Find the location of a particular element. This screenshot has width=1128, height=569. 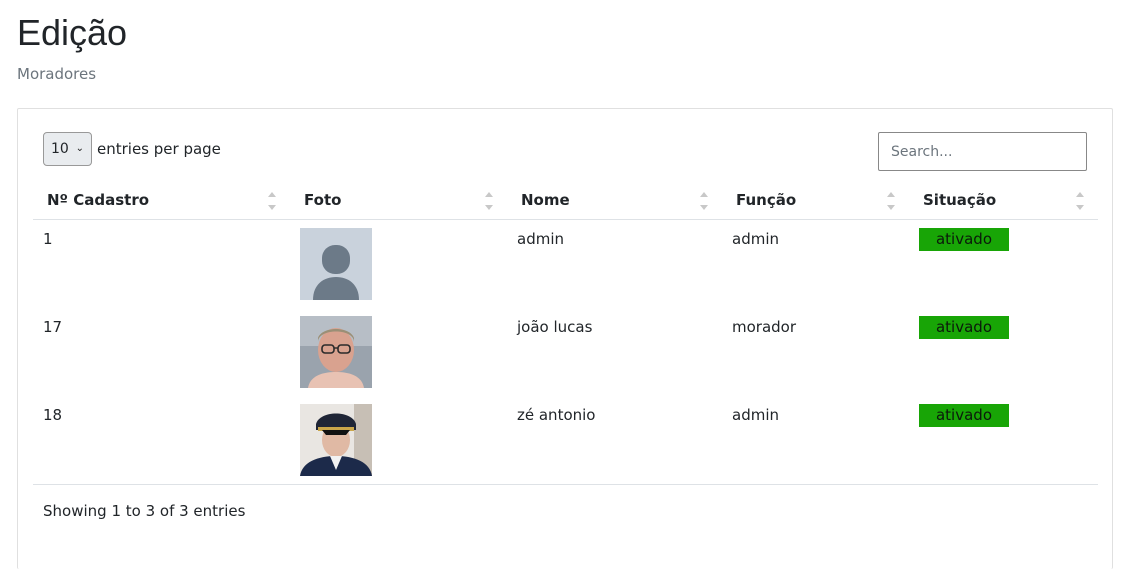

table-row: 17 joão lucas morador ativado is located at coordinates (565, 352).